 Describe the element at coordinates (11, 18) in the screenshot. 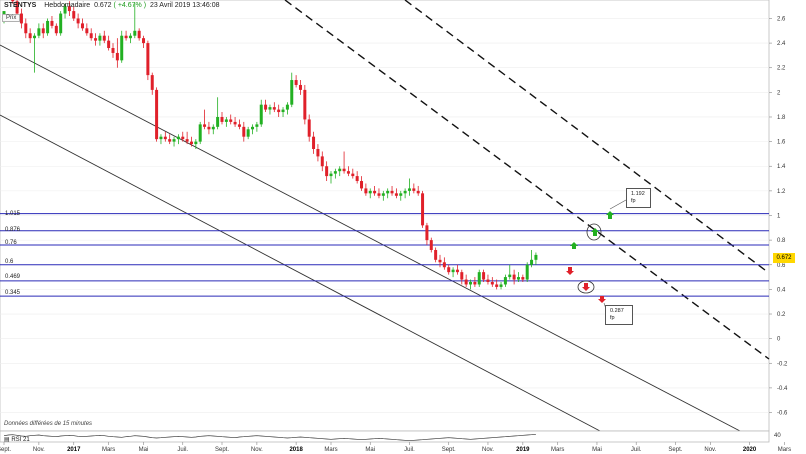

I see `price-legend: Prix` at that location.